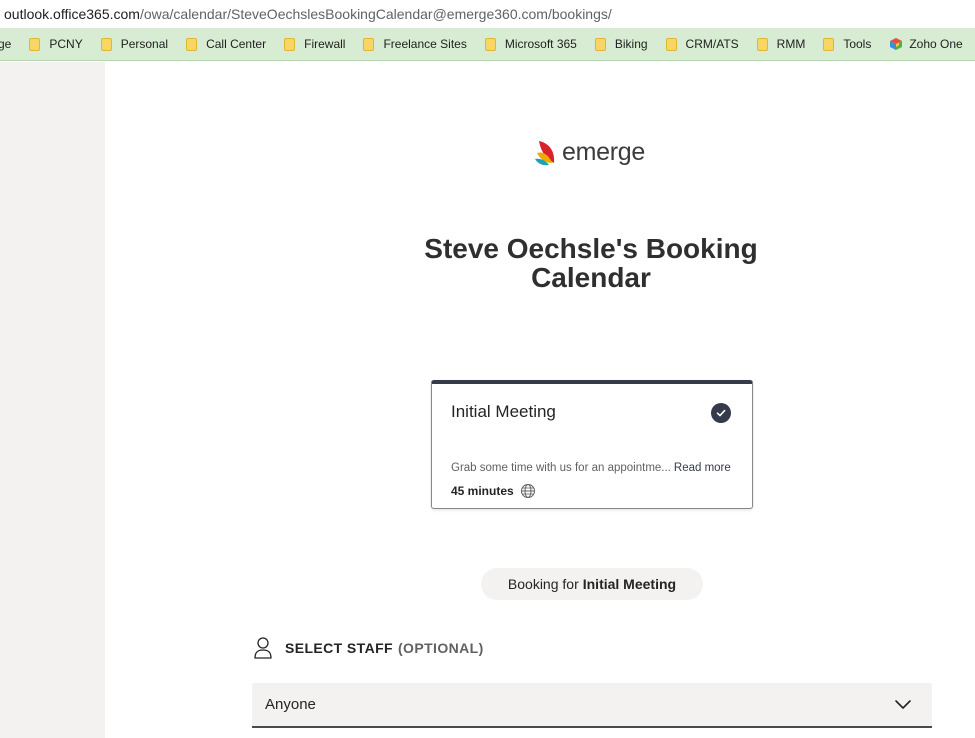 Image resolution: width=975 pixels, height=738 pixels. I want to click on bookmark-personal: Personal, so click(134, 44).